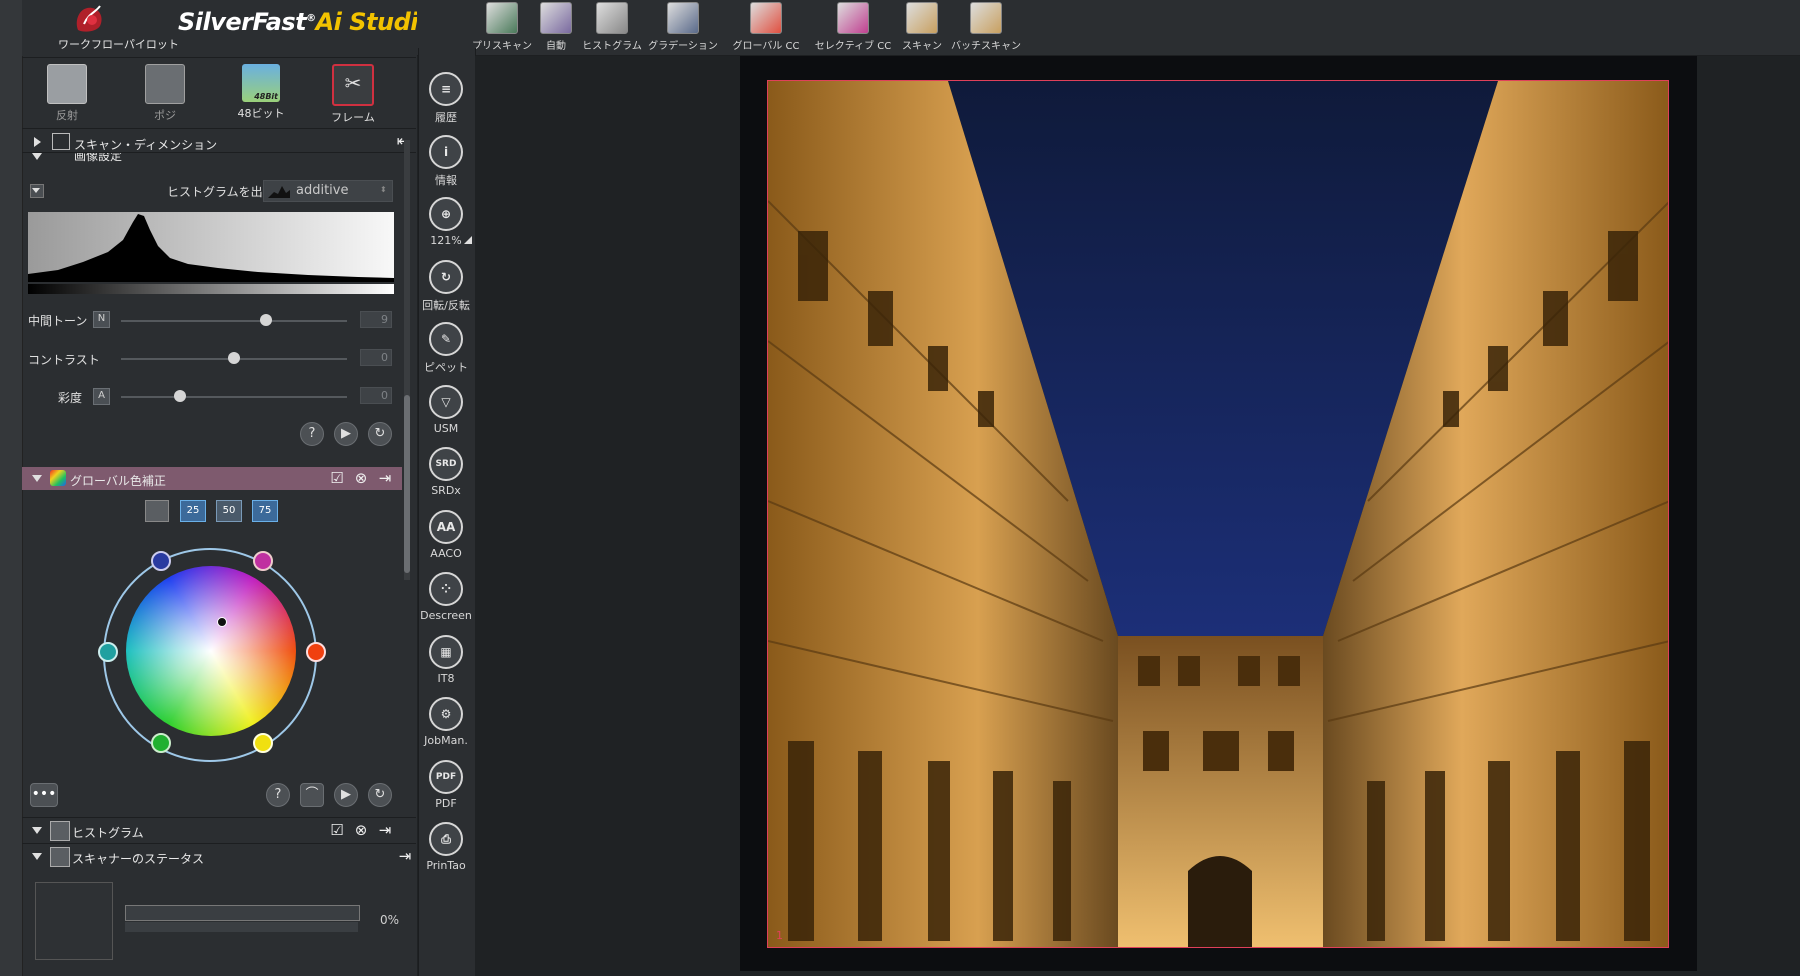 This screenshot has height=976, width=1800. What do you see at coordinates (44, 795) in the screenshot?
I see `more-options-button: •••` at bounding box center [44, 795].